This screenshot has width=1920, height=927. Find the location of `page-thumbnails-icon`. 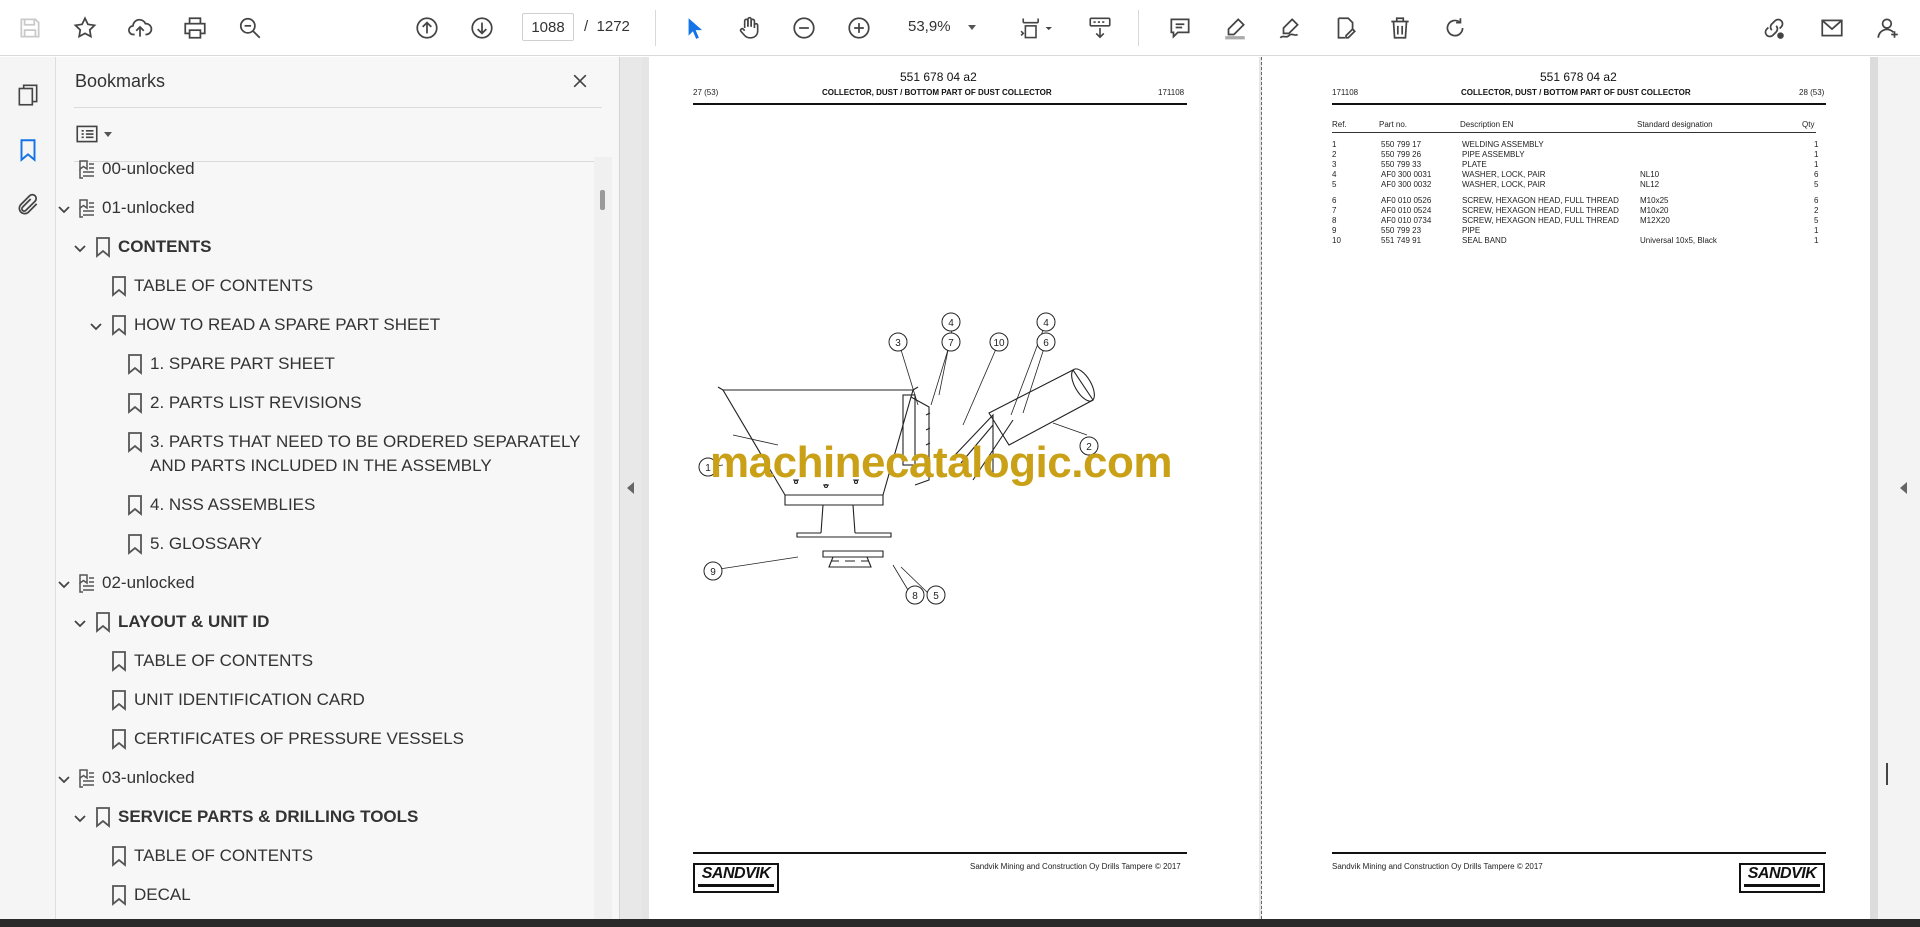

page-thumbnails-icon is located at coordinates (28, 95).